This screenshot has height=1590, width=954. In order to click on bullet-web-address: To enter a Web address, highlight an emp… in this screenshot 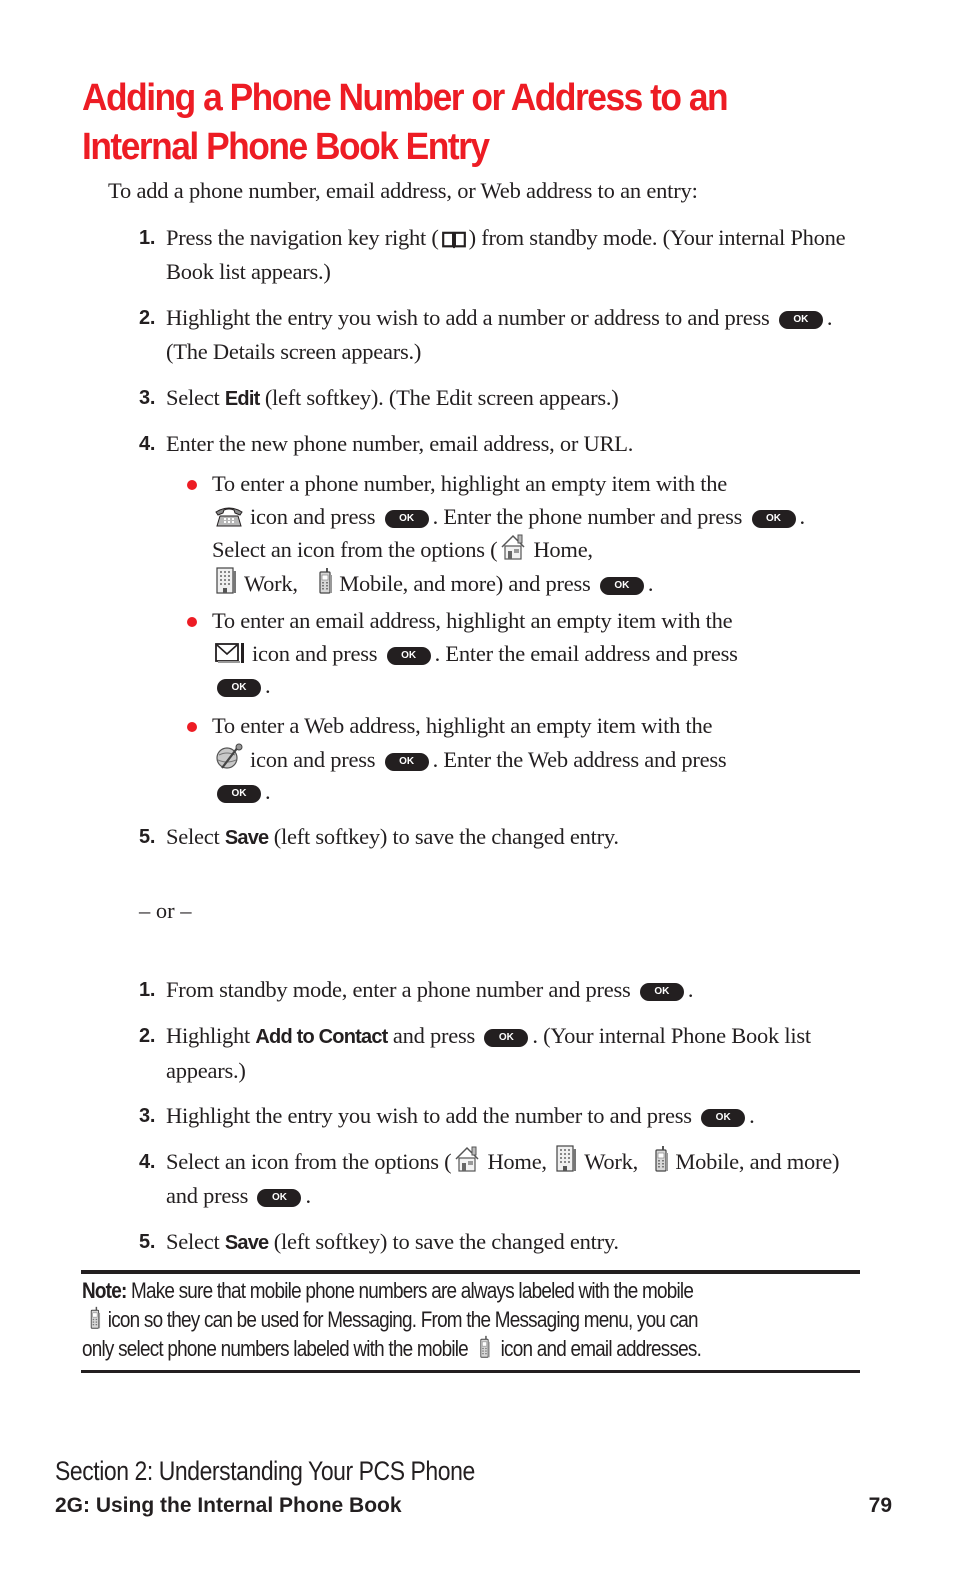, I will do `click(520, 759)`.